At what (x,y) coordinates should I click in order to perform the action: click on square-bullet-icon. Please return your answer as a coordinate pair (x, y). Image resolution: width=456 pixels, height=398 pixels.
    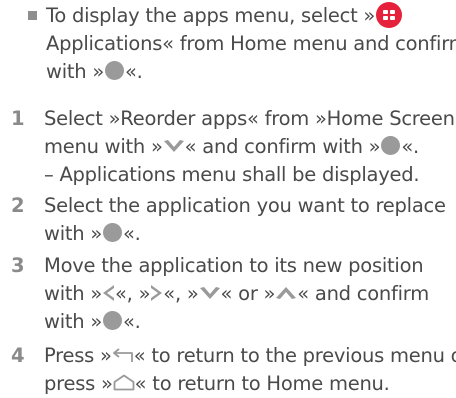
    Looking at the image, I should click on (32, 15).